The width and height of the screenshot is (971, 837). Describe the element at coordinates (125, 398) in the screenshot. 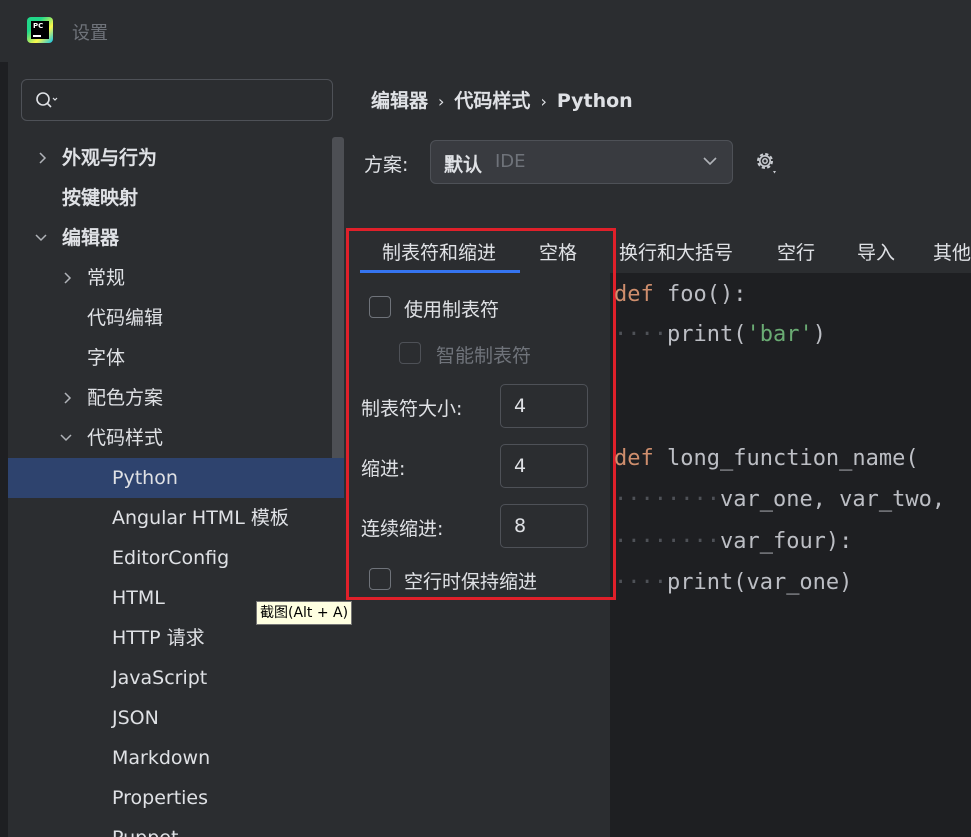

I see `sidebar-item-label: 配色方案` at that location.